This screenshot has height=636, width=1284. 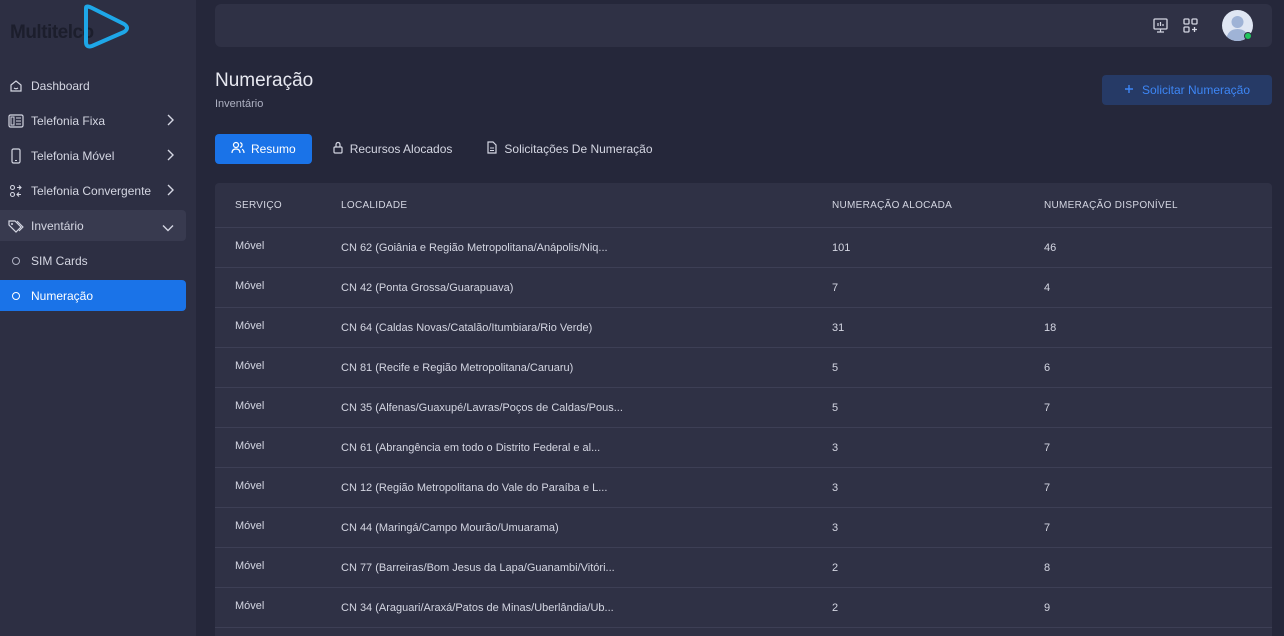 What do you see at coordinates (1047, 367) in the screenshot?
I see `cell-disponivel: 6` at bounding box center [1047, 367].